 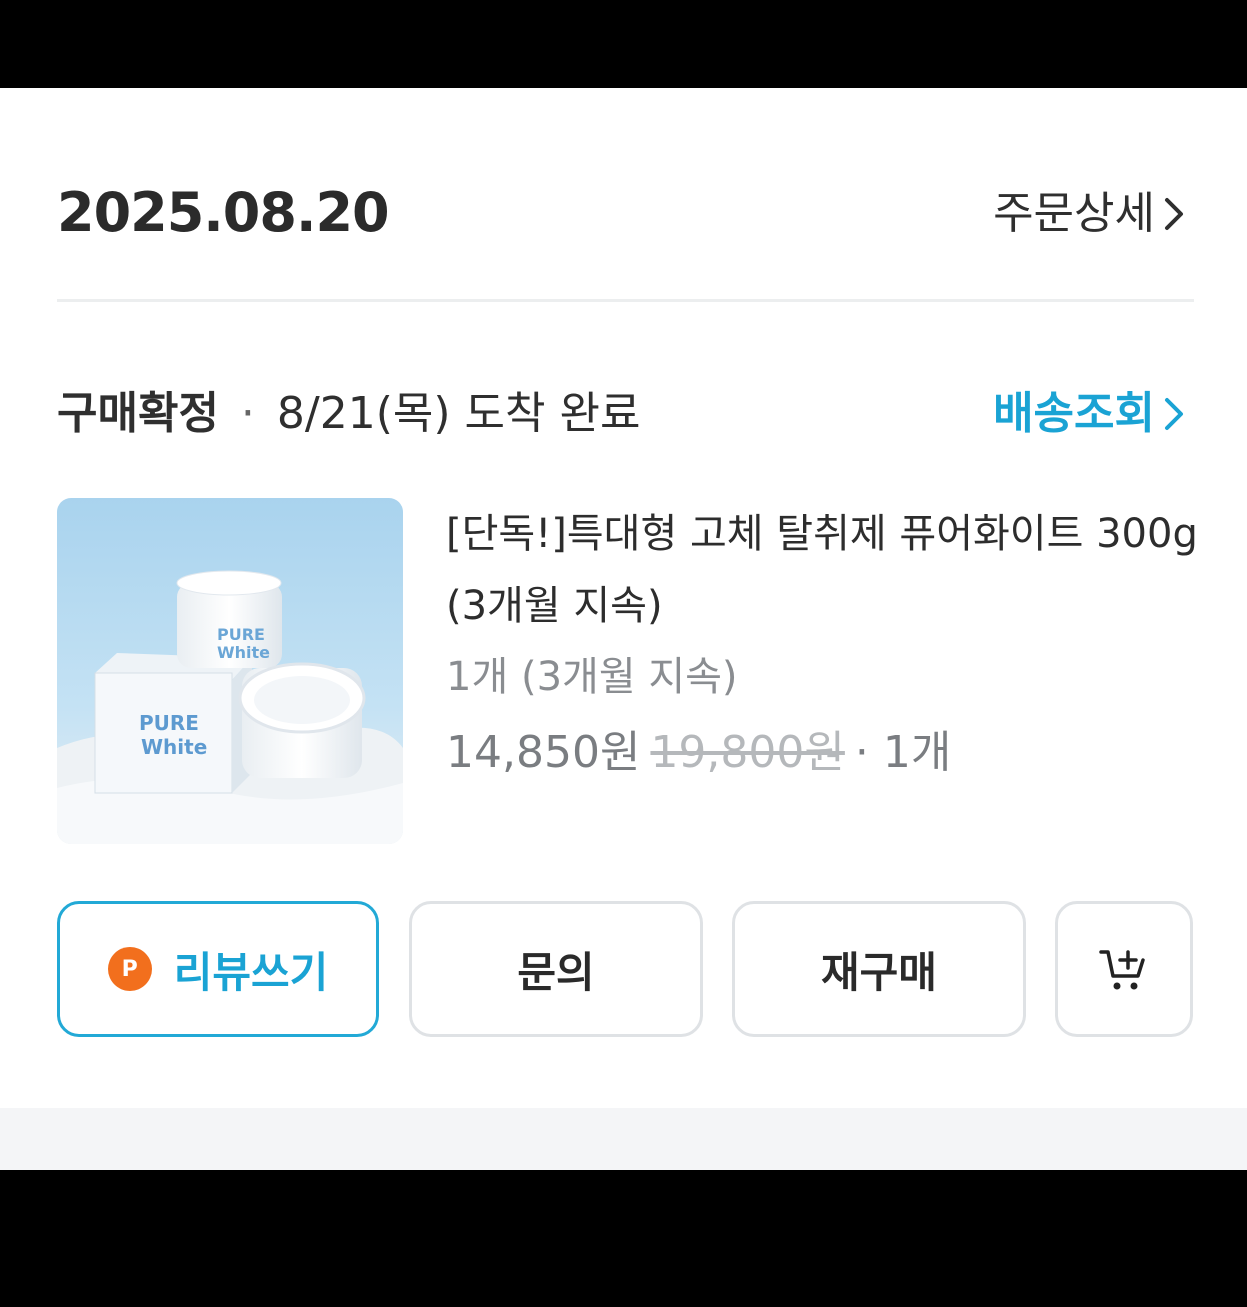 I want to click on delivery-status: 구매확정 · 8/21(목) 도착 완료, so click(x=348, y=414).